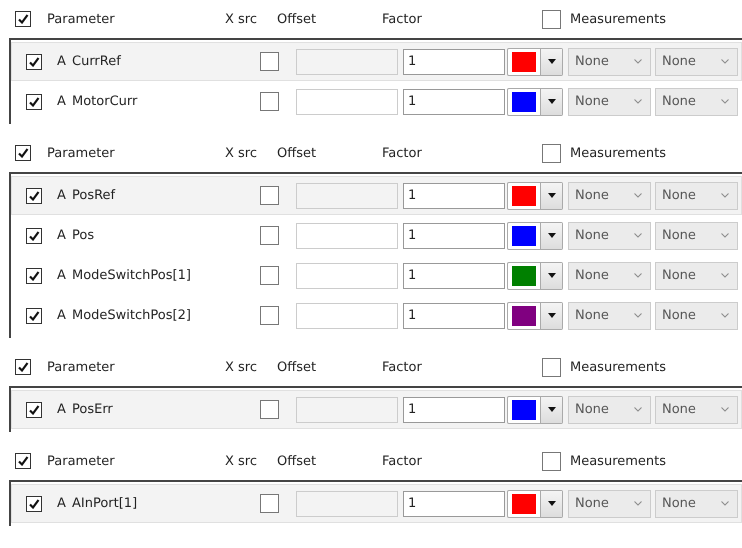  I want to click on column-header: Parameter, so click(81, 153).